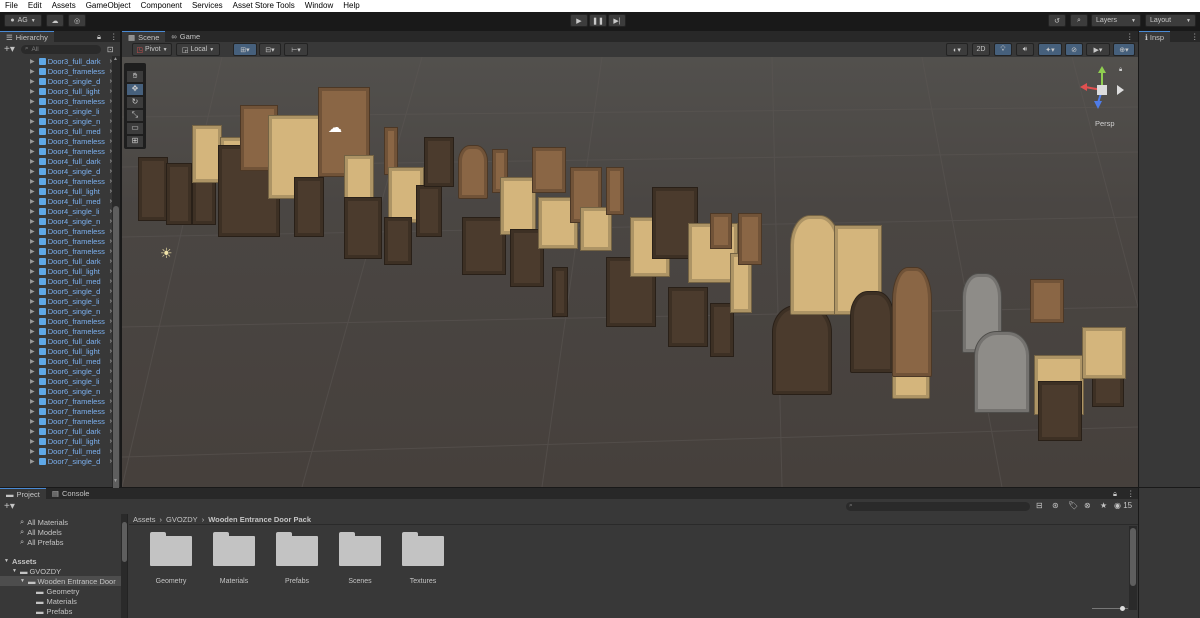  Describe the element at coordinates (56, 451) in the screenshot. I see `hierarchy-item: ▶ Door7_full_med ›` at that location.